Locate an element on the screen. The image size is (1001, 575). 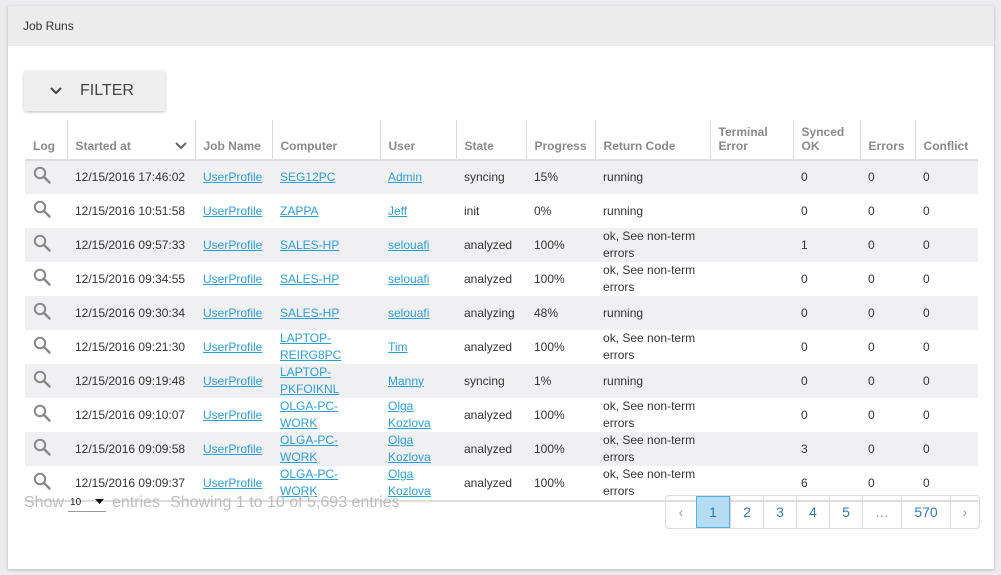
column-header-synced-ok: Synced OK is located at coordinates (826, 140).